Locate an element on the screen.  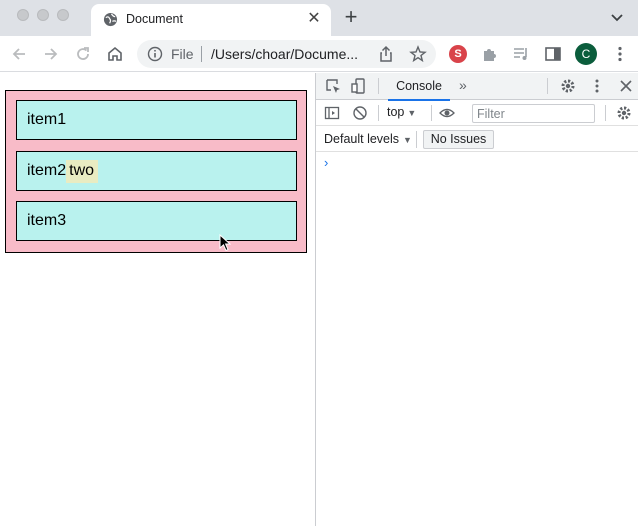
context-value: top is located at coordinates (396, 112).